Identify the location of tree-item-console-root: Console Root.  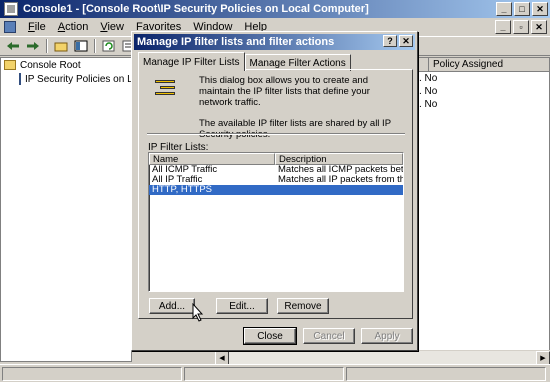
(66, 65).